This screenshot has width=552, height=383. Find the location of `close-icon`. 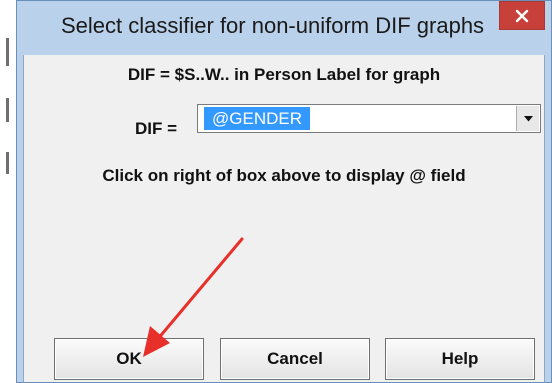

close-icon is located at coordinates (522, 15).